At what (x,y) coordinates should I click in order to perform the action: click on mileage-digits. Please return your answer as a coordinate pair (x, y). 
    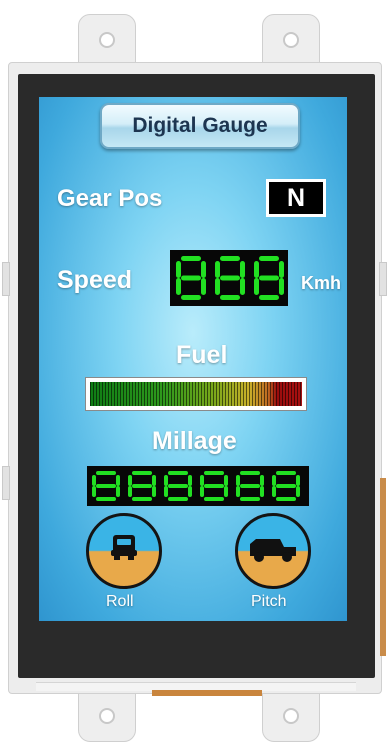
    Looking at the image, I should click on (196, 486).